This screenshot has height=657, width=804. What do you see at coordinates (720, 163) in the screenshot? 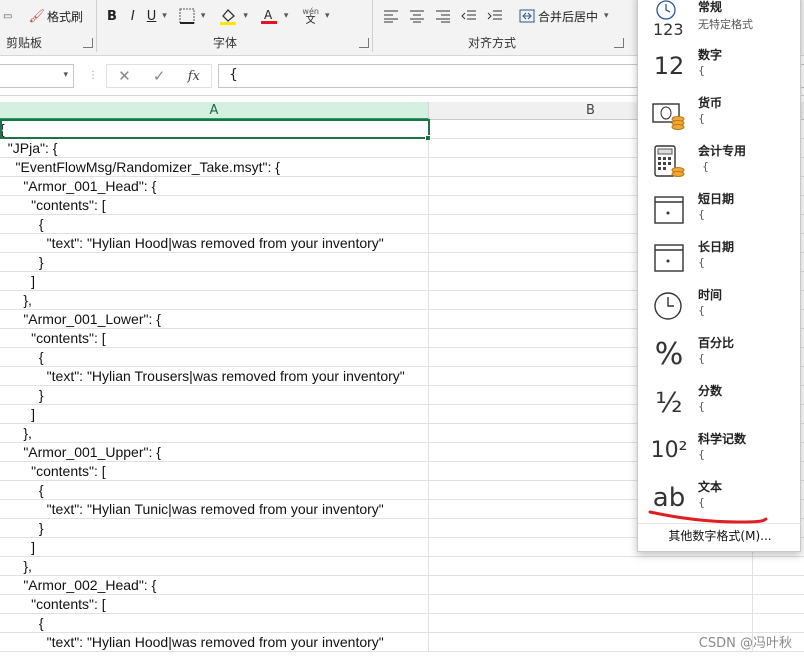
I see `format-item-accounting: 会计专用 {` at bounding box center [720, 163].